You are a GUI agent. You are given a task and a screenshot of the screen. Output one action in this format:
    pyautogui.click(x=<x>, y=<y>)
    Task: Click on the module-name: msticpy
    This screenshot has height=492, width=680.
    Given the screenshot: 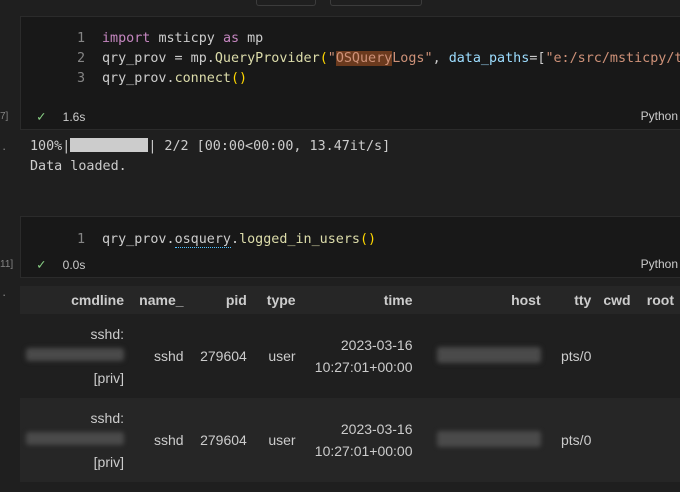 What is the action you would take?
    pyautogui.click(x=186, y=38)
    